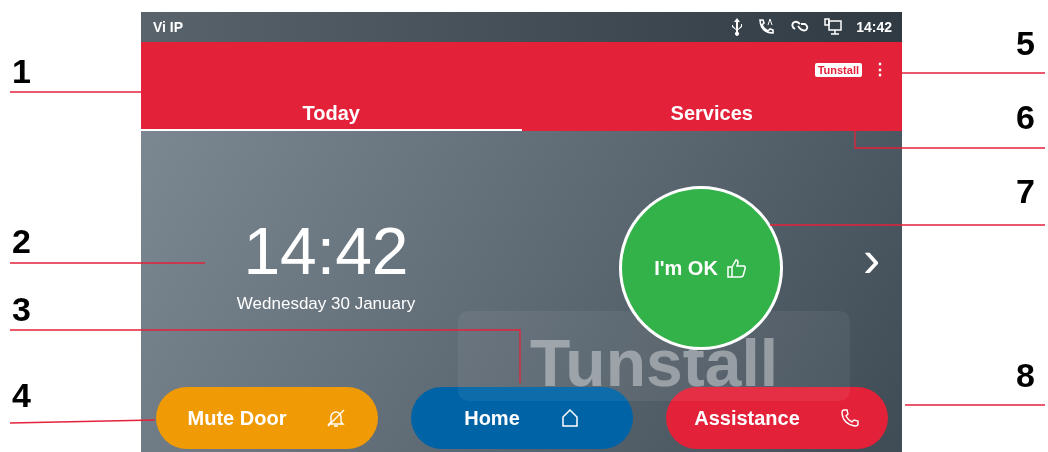 Image resolution: width=1048 pixels, height=452 pixels. I want to click on network-icon, so click(833, 27).